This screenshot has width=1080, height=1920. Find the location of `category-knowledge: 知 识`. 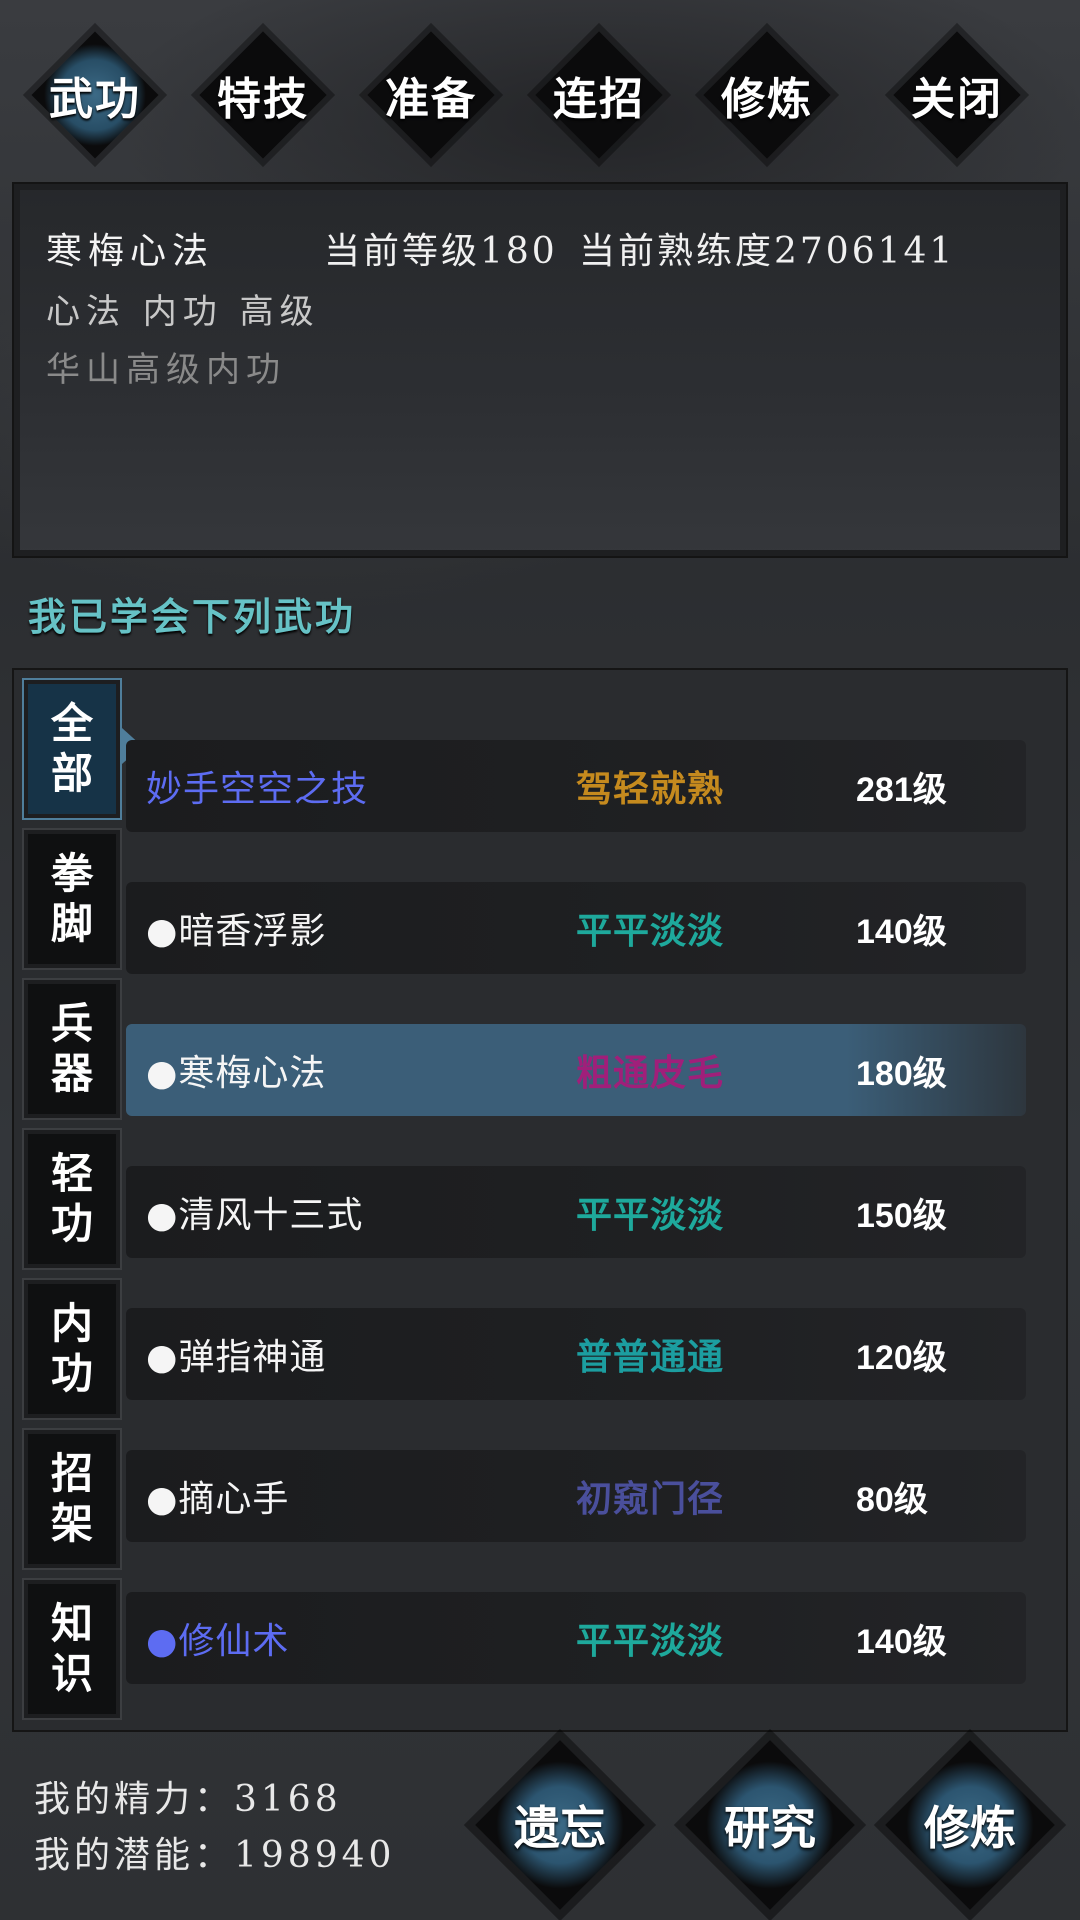

category-knowledge: 知 识 is located at coordinates (72, 1649).